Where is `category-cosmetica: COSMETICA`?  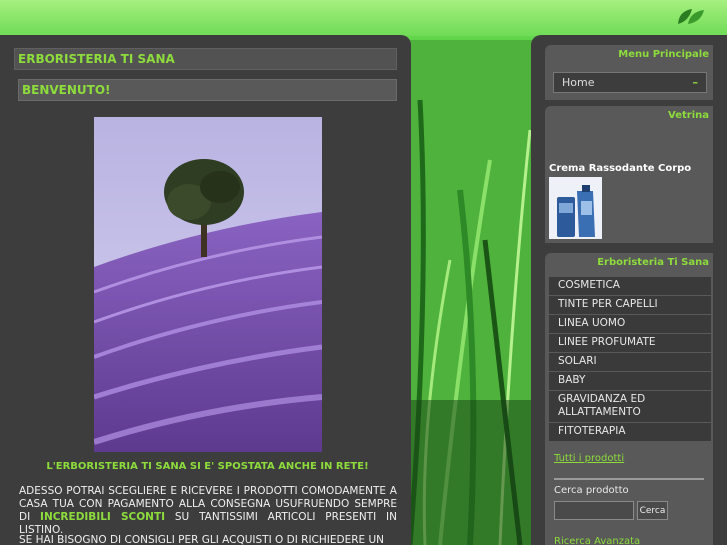
category-cosmetica: COSMETICA is located at coordinates (630, 286).